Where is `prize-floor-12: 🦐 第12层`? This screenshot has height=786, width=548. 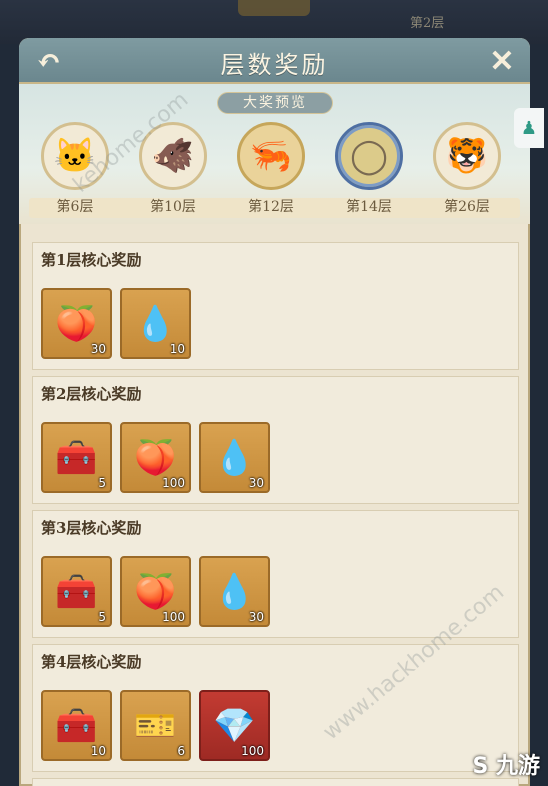 prize-floor-12: 🦐 第12层 is located at coordinates (271, 169).